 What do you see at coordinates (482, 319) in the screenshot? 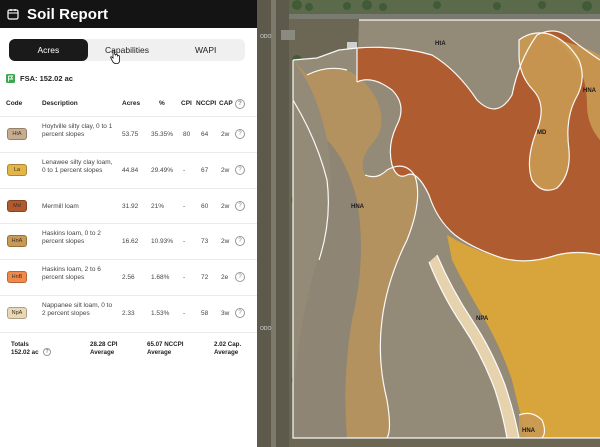
I see `map-label-npa: NPA` at bounding box center [482, 319].